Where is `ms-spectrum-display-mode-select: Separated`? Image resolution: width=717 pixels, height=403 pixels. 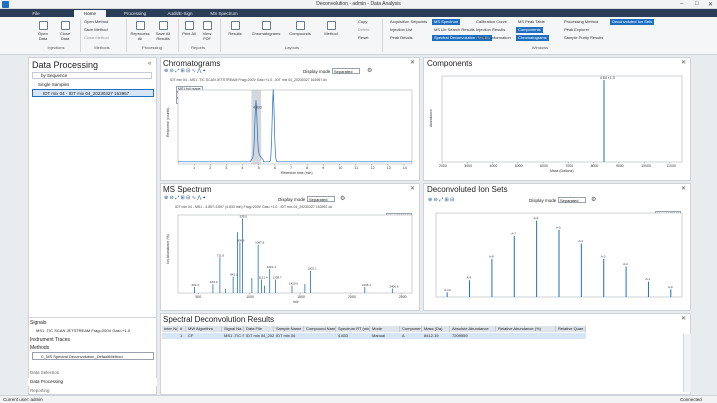 ms-spectrum-display-mode-select: Separated is located at coordinates (321, 199).